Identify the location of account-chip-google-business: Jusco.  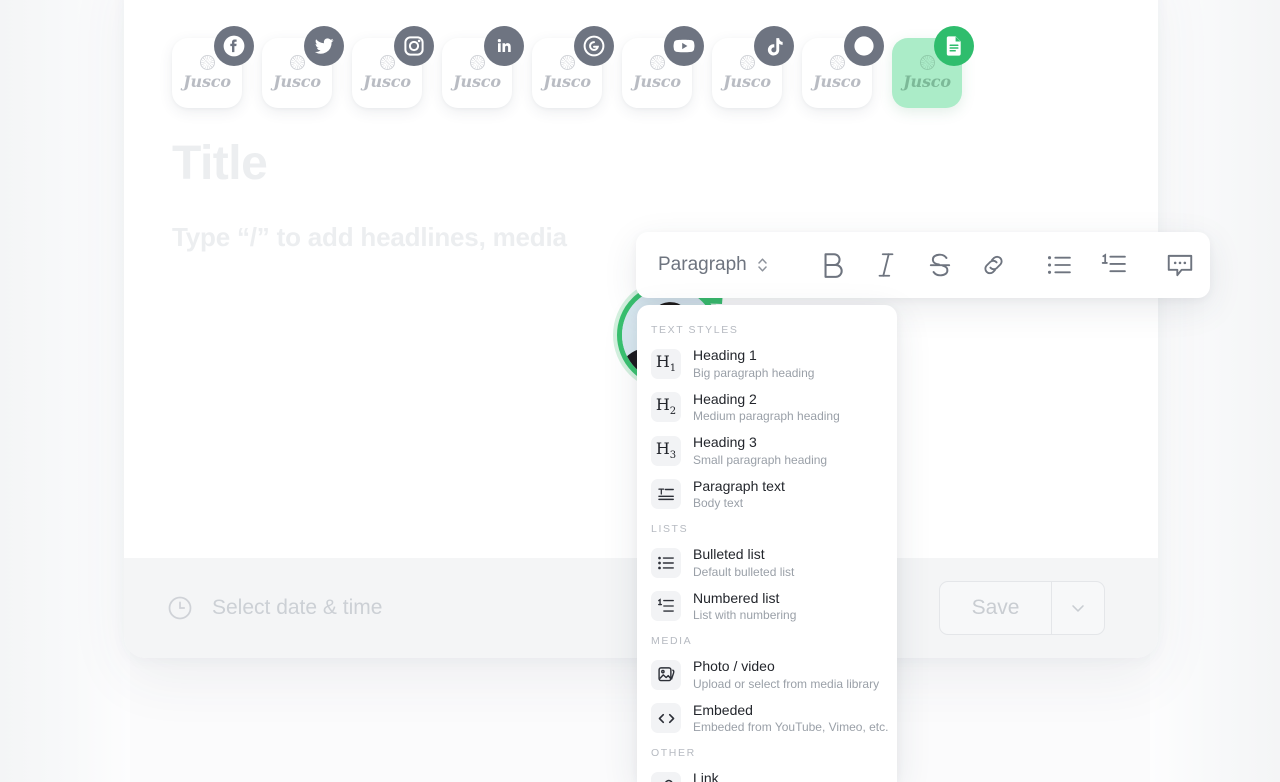
(573, 67).